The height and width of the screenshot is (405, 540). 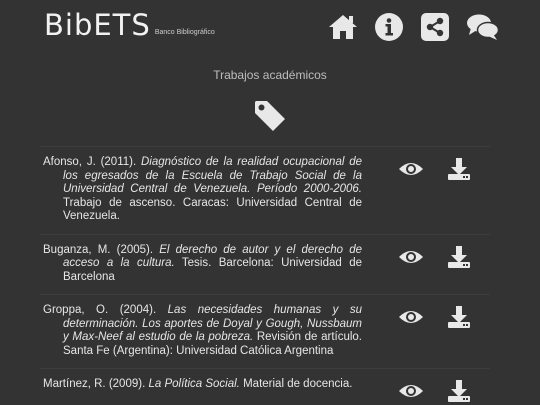 What do you see at coordinates (343, 27) in the screenshot?
I see `home-icon` at bounding box center [343, 27].